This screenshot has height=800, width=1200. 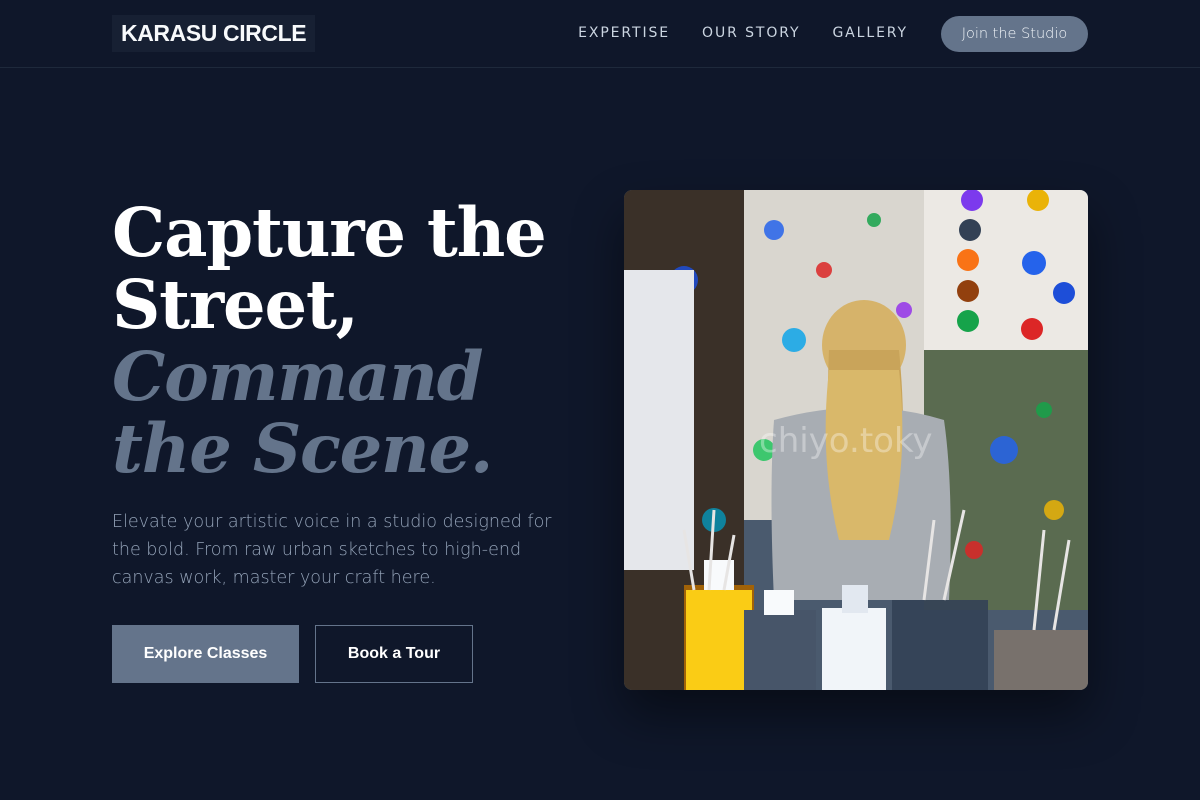 I want to click on join-studio-button: Join the Studio, so click(x=1014, y=34).